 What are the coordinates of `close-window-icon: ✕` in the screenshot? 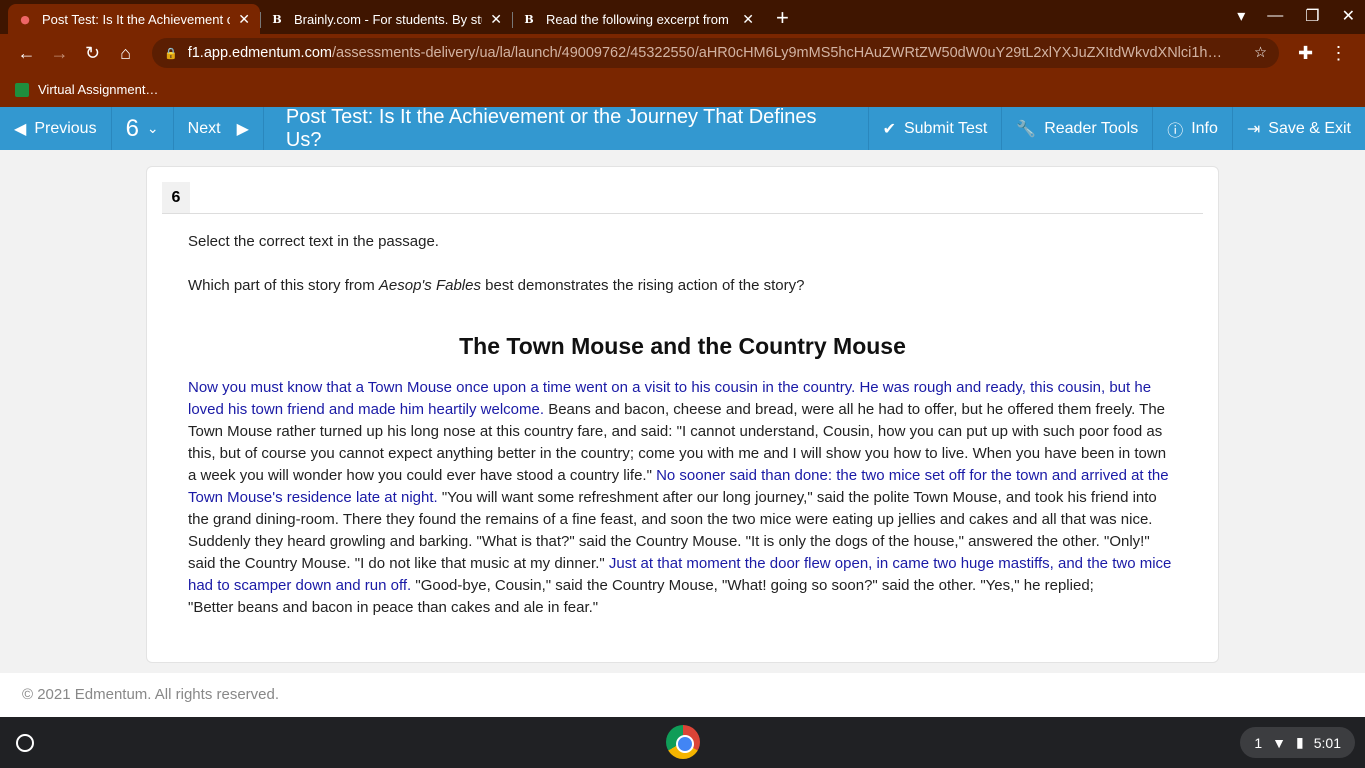 It's located at (1348, 16).